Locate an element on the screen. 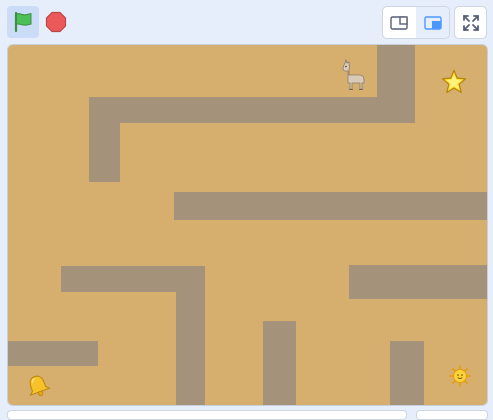 This screenshot has width=493, height=420. stop-button is located at coordinates (56, 22).